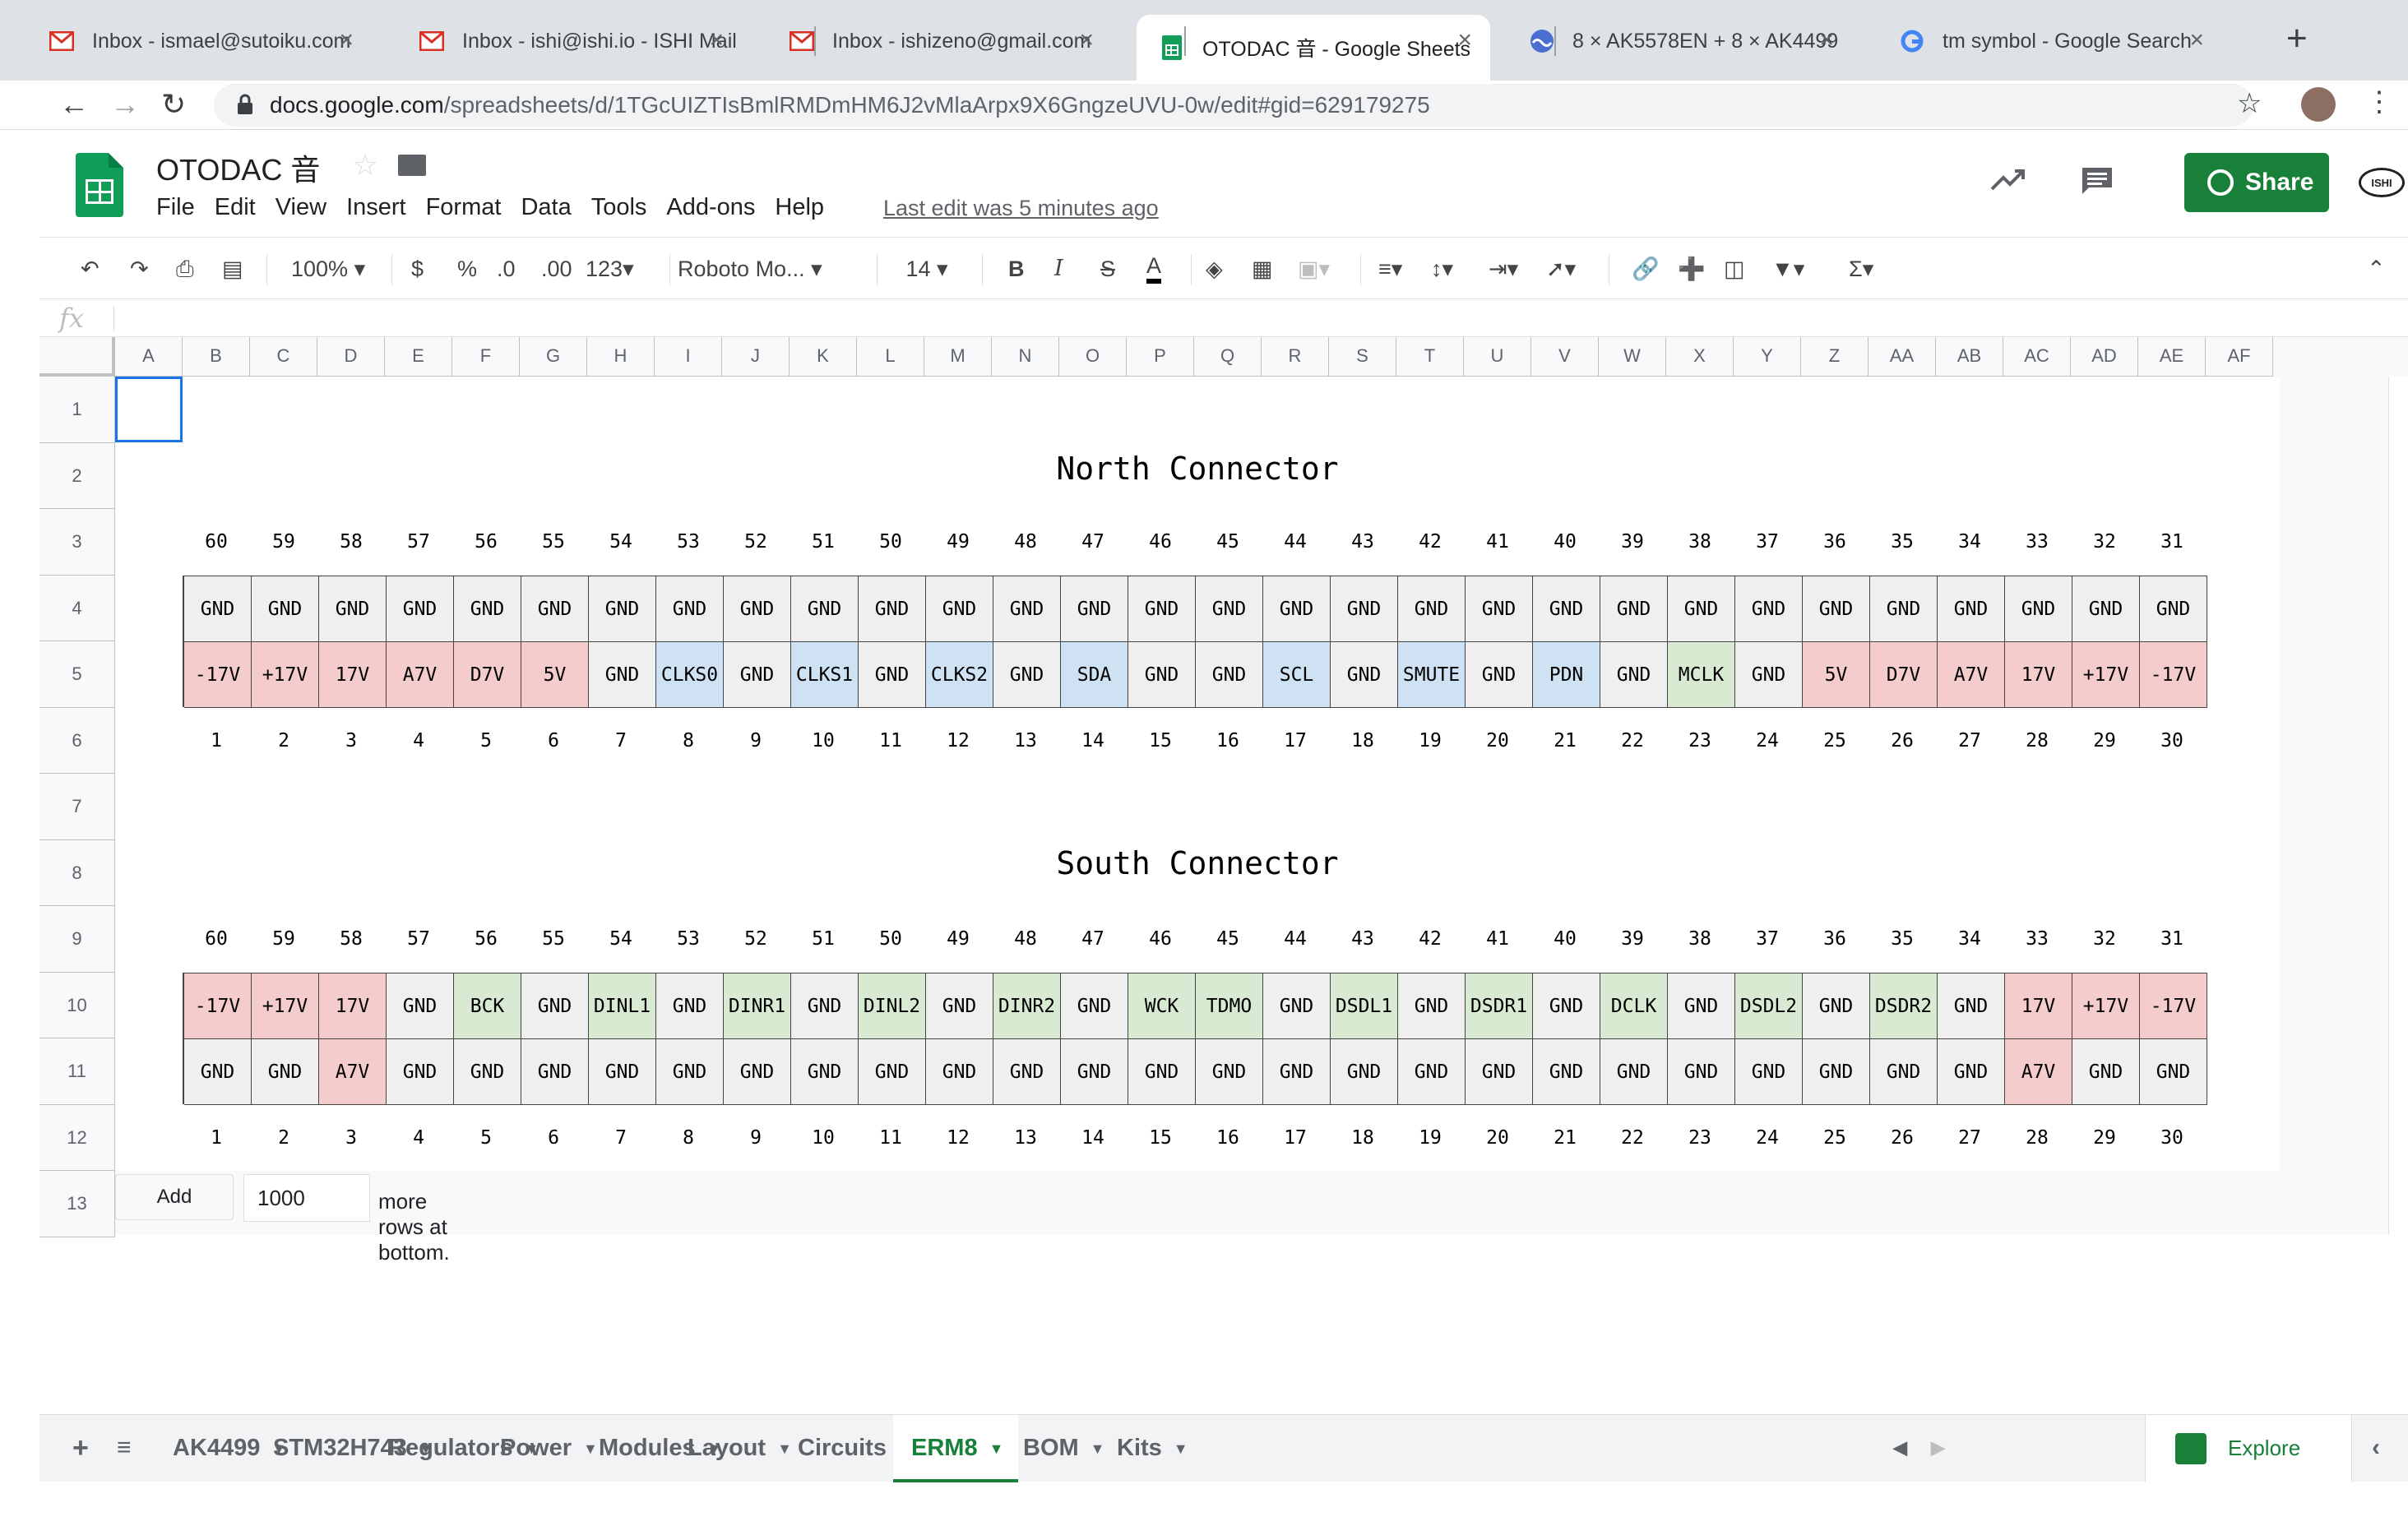  What do you see at coordinates (1701, 675) in the screenshot?
I see `pin-signal-cell: MCLK` at bounding box center [1701, 675].